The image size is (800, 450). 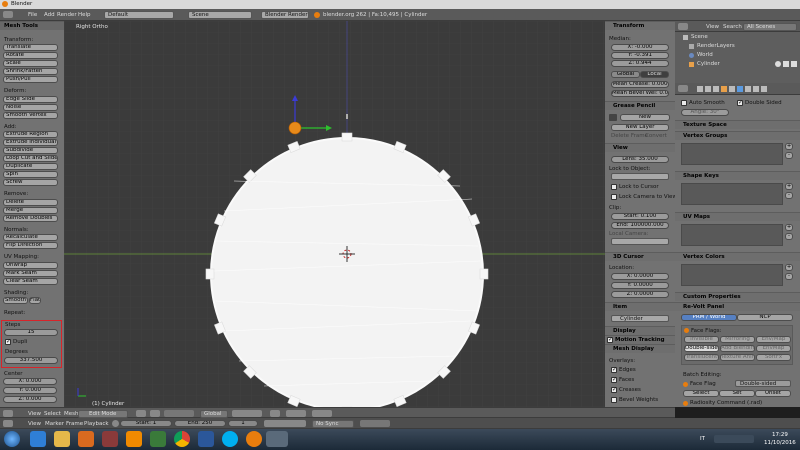 I want to click on scale-button: Scale, so click(x=30, y=63).